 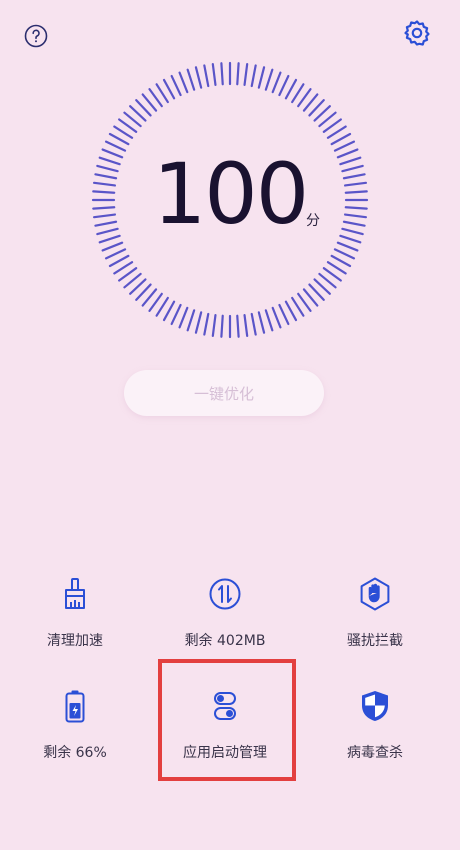 I want to click on tool-battery: 剩余 66%, so click(x=75, y=728).